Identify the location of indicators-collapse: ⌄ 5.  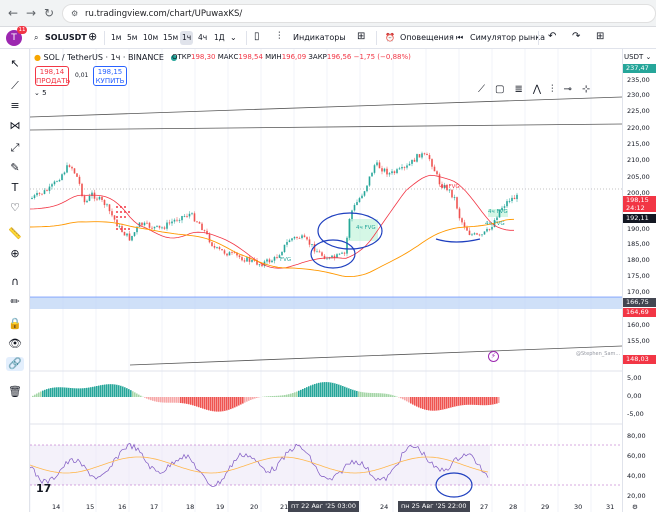
(40, 93).